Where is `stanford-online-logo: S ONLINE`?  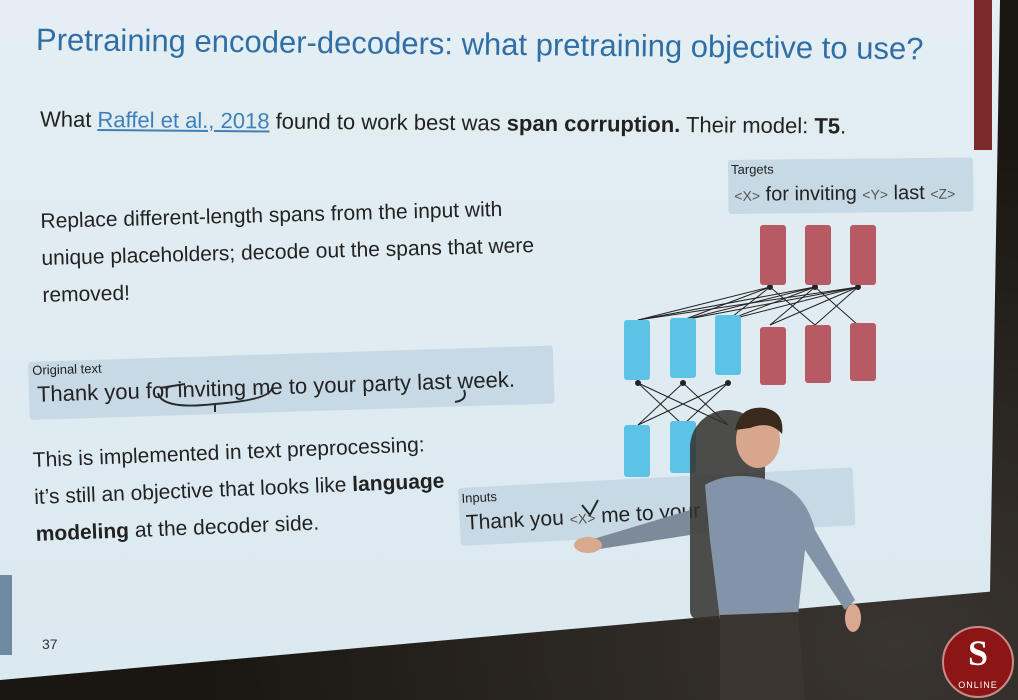
stanford-online-logo: S ONLINE is located at coordinates (978, 662).